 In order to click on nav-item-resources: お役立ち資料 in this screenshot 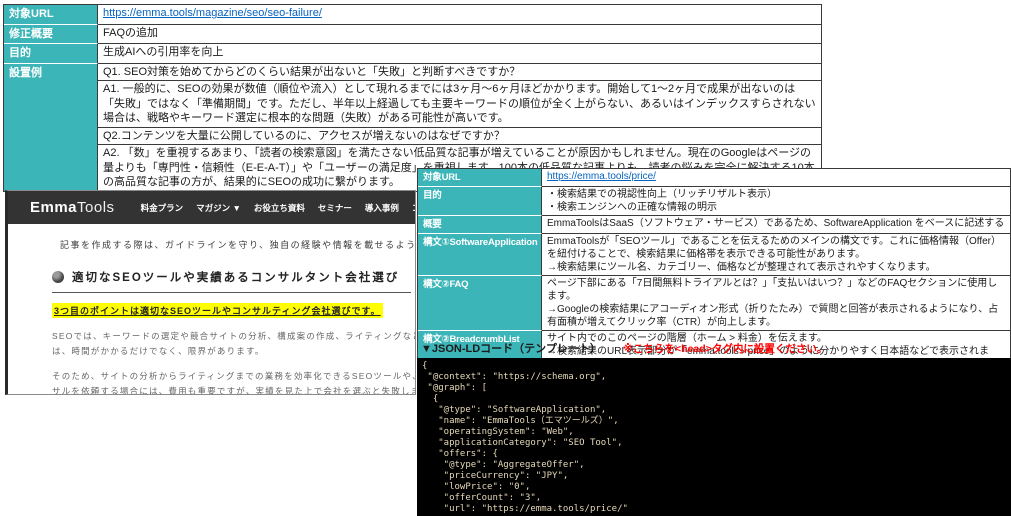, I will do `click(279, 208)`.